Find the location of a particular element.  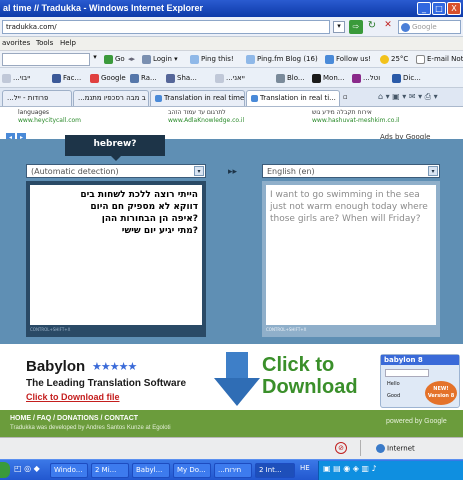

tab: ...פרודות - ייל is located at coordinates (37, 98).